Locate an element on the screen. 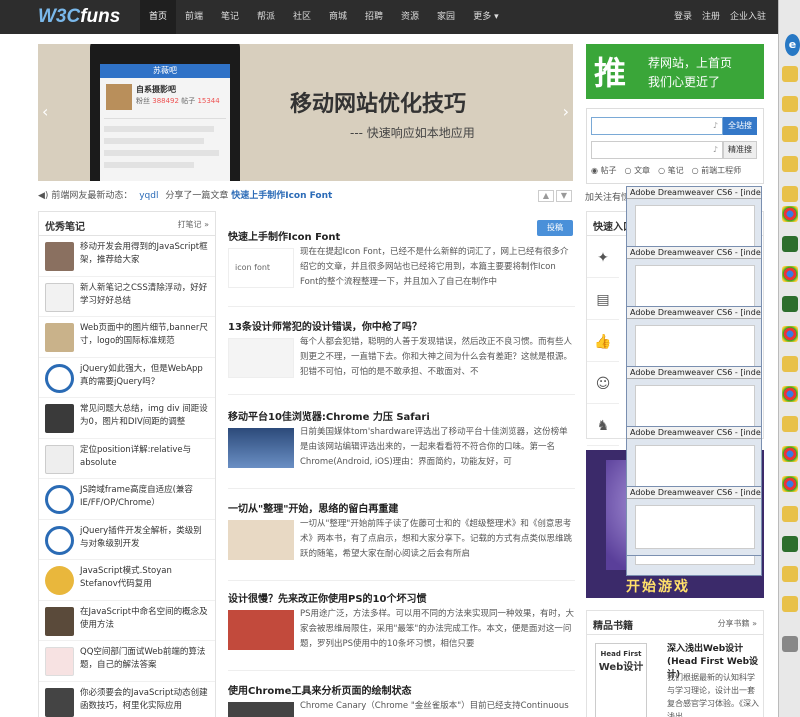  list-item: 你必须要会的JavaScript动态创建函数技巧，柯里化实际应用 is located at coordinates (127, 699).